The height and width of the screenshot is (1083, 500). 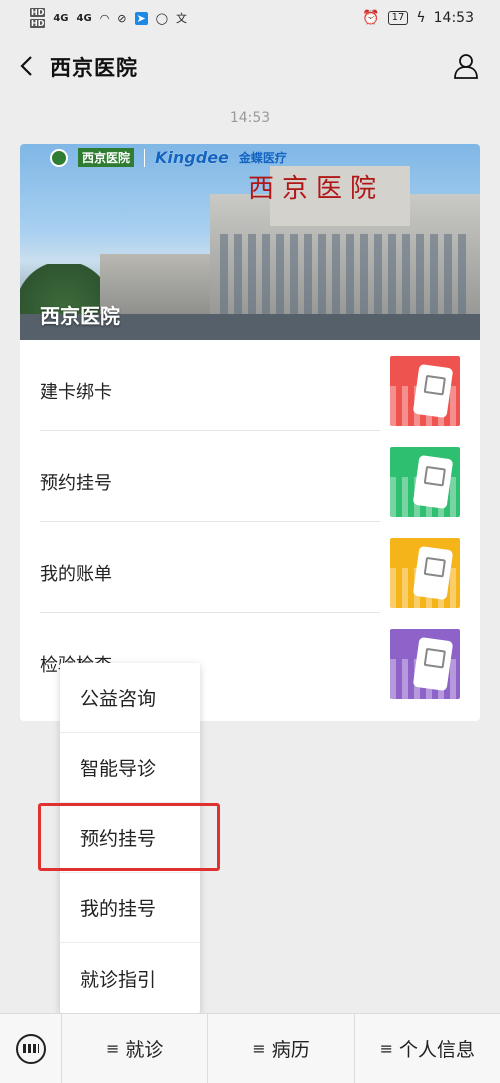 I want to click on translate-icon: 文, so click(x=182, y=18).